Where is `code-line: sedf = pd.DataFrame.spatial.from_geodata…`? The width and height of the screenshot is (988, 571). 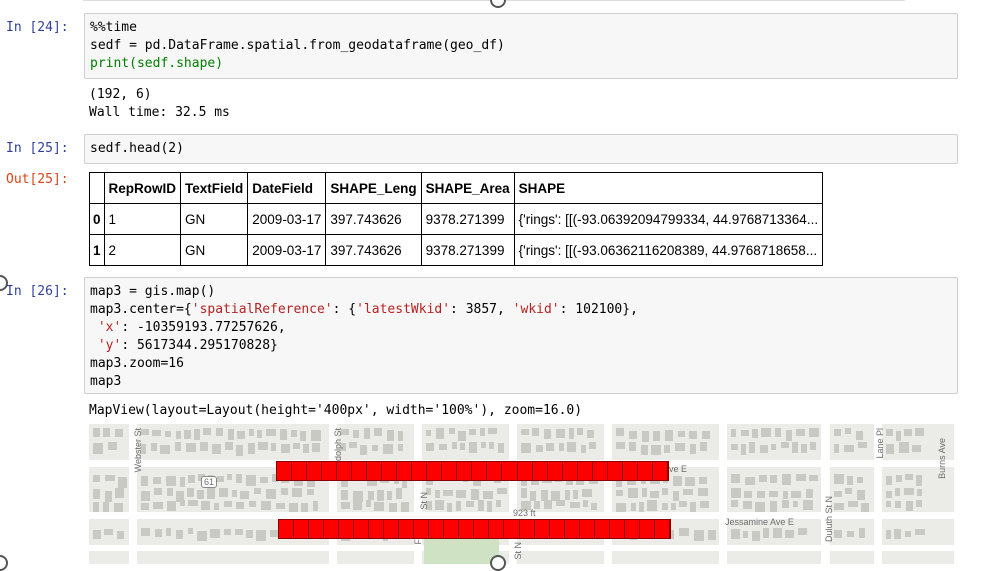 code-line: sedf = pd.DataFrame.spatial.from_geodata… is located at coordinates (297, 45).